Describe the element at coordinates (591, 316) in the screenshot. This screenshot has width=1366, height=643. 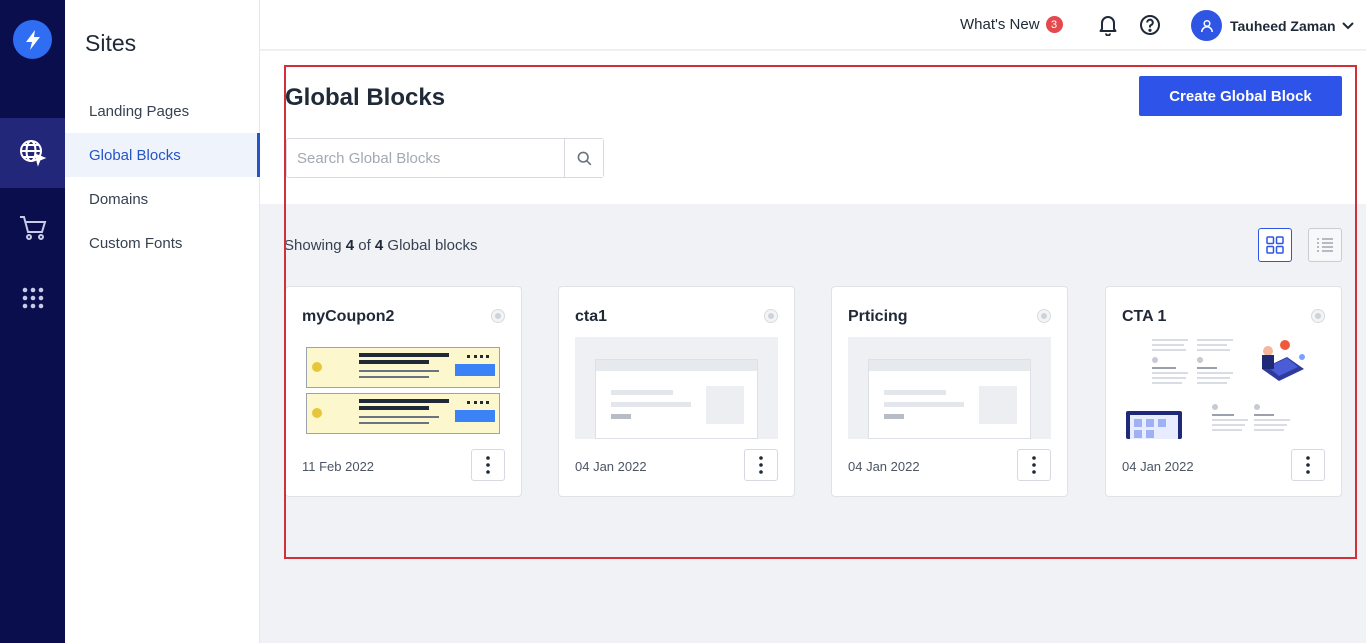
I see `block-title: cta1` at that location.